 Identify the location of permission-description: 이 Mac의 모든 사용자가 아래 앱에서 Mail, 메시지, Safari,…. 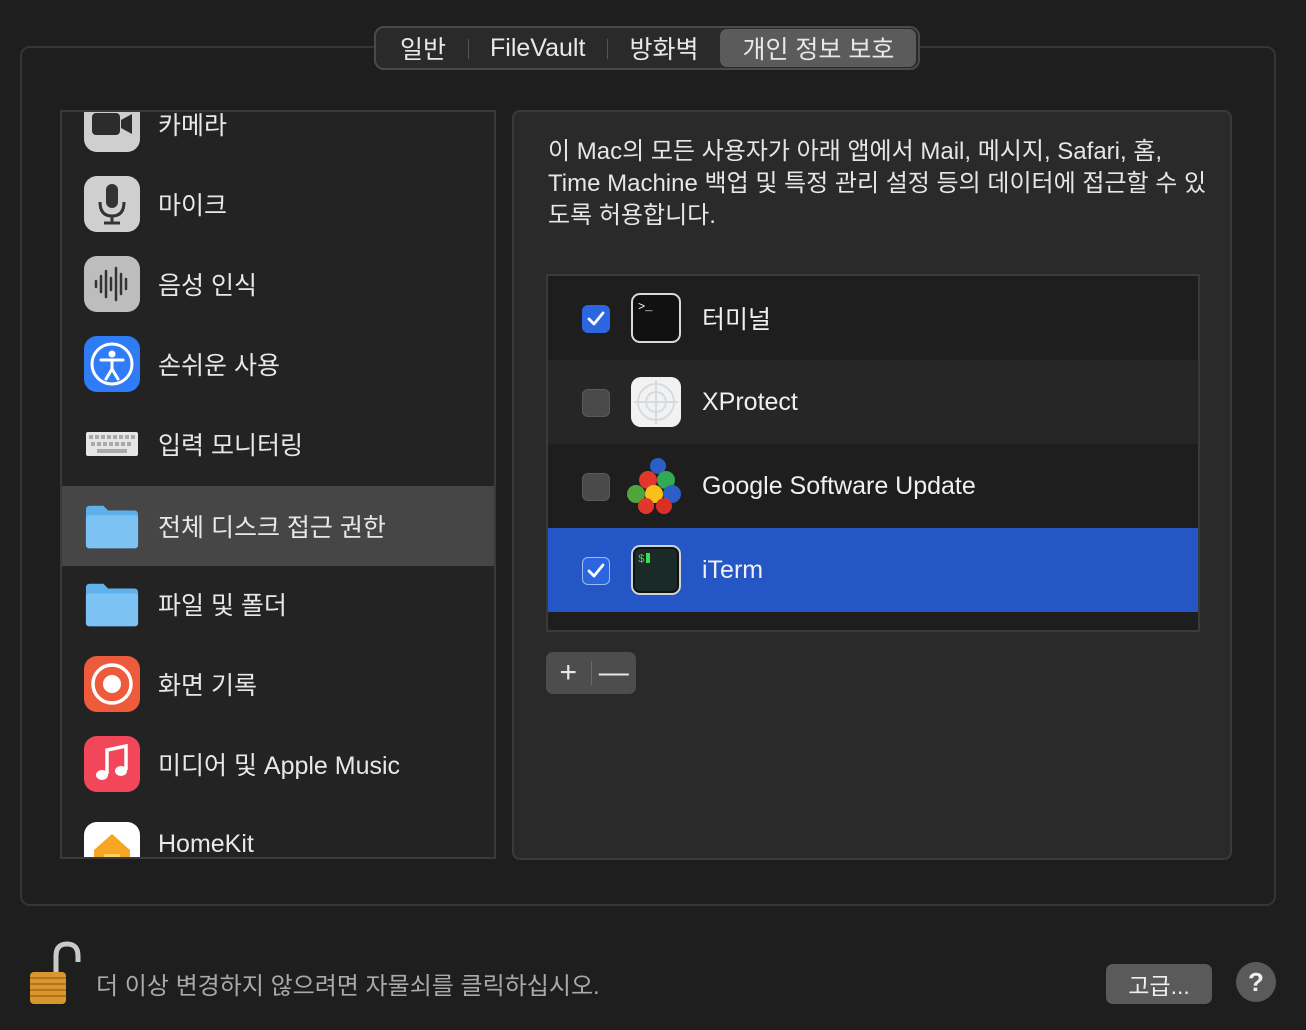
(877, 183).